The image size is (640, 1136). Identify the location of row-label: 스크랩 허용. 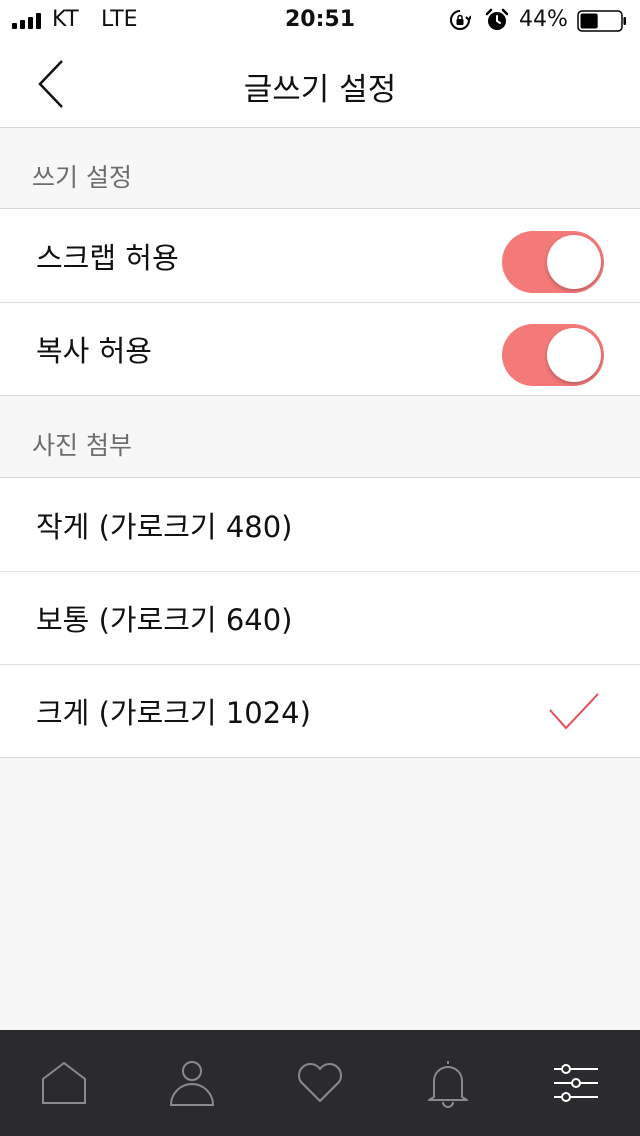
(107, 257).